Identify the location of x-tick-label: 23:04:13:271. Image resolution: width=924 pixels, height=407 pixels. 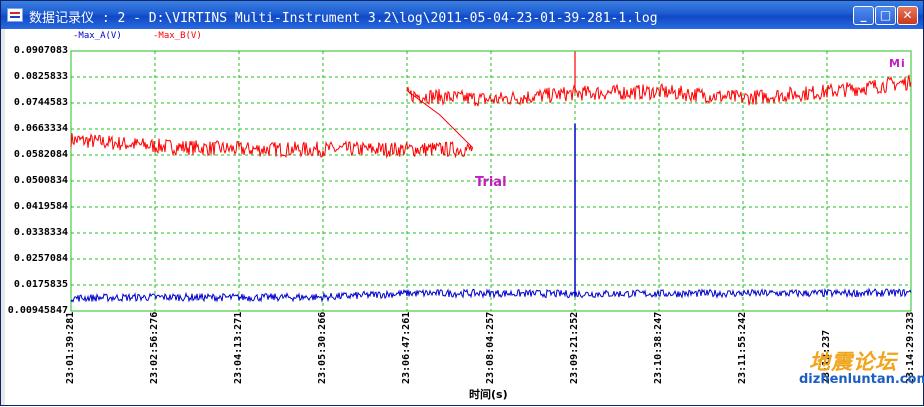
(238, 347).